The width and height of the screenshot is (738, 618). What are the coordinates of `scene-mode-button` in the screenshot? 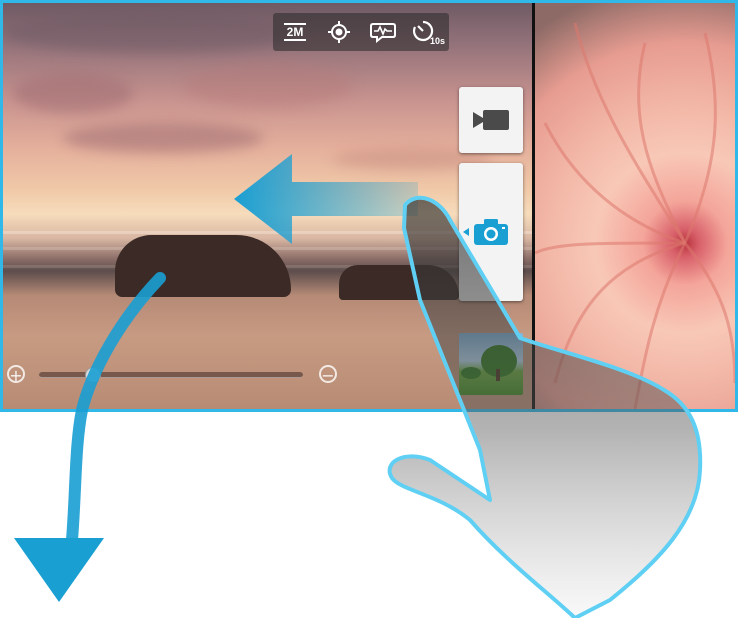 It's located at (383, 32).